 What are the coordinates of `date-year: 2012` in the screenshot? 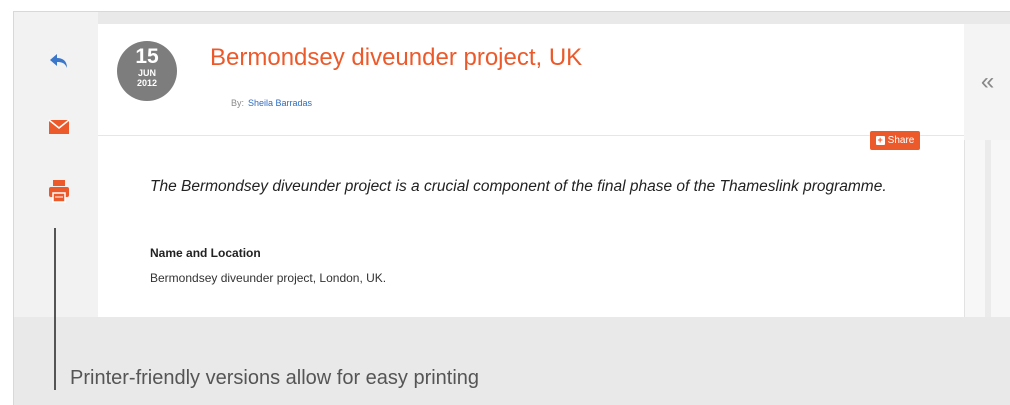 It's located at (147, 83).